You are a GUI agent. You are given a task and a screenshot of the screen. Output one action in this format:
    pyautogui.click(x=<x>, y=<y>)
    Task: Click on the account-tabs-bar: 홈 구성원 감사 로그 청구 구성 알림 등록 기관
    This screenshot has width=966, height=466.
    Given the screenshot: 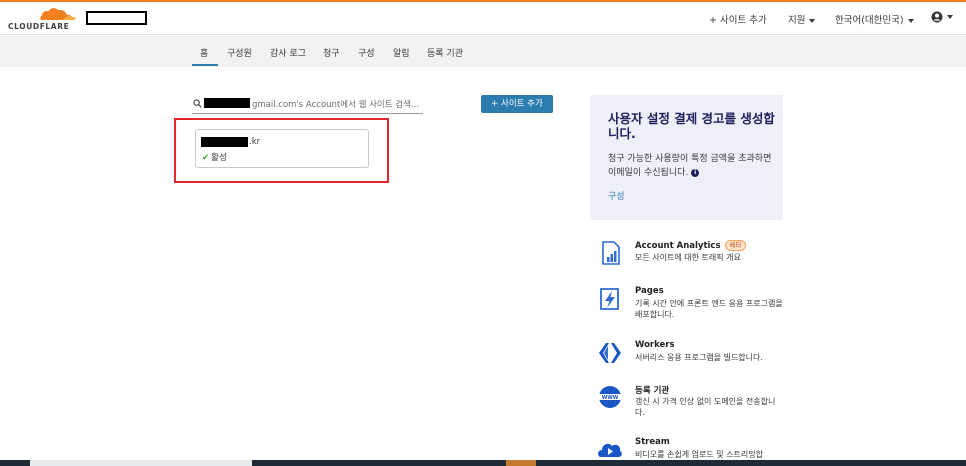 What is the action you would take?
    pyautogui.click(x=483, y=51)
    